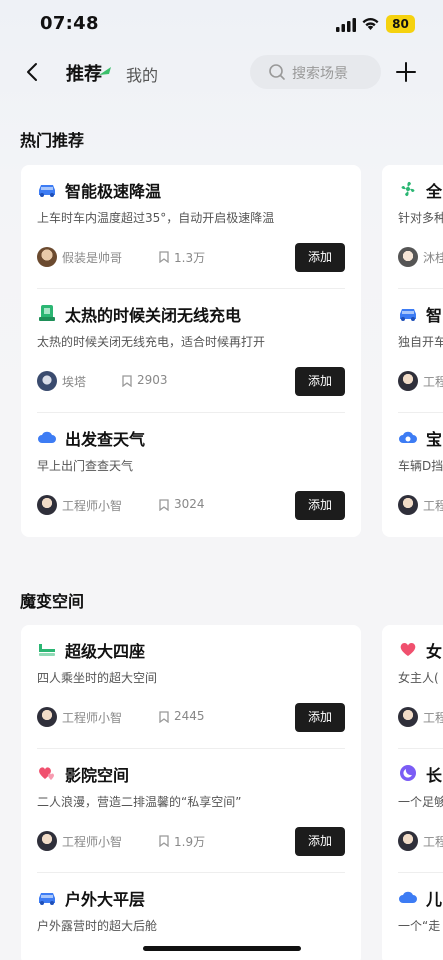 This screenshot has height=960, width=443. Describe the element at coordinates (434, 439) in the screenshot. I see `scene-title: 宝` at that location.